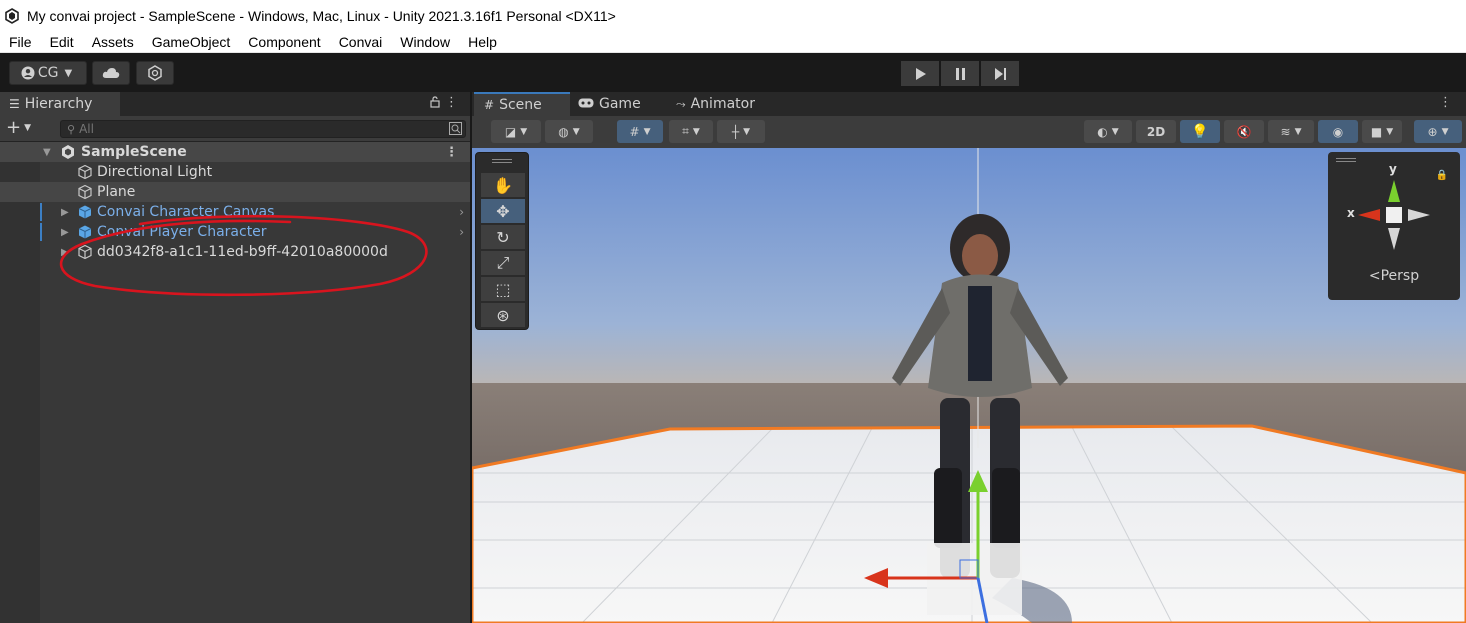 This screenshot has width=1466, height=623. What do you see at coordinates (1376, 131) in the screenshot?
I see `camera-icon: ■` at bounding box center [1376, 131].